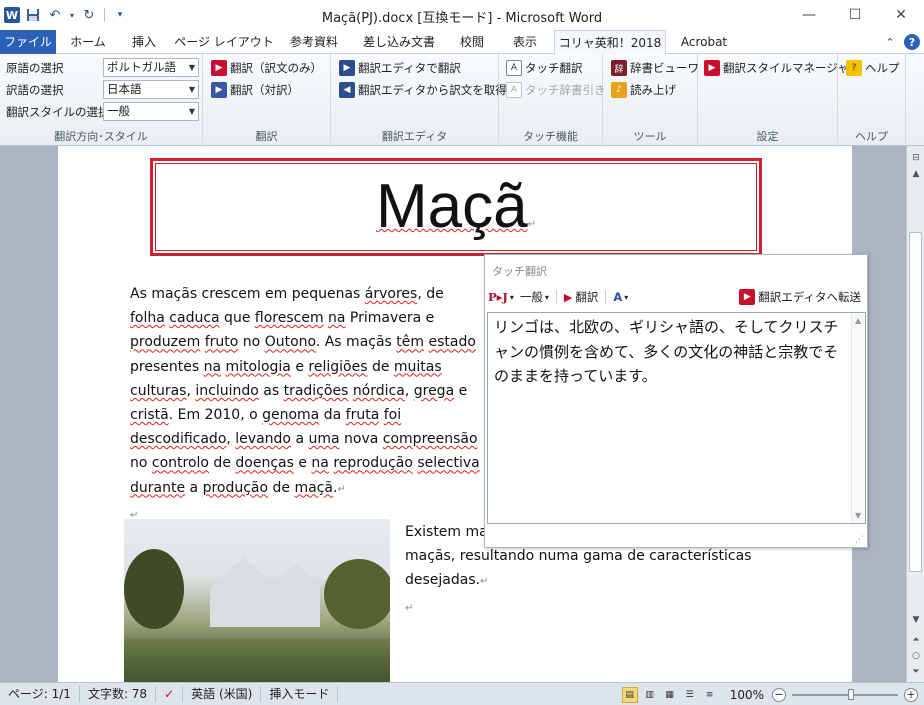 This screenshot has width=924, height=705. What do you see at coordinates (314, 42) in the screenshot?
I see `tab-references: 参考資料` at bounding box center [314, 42].